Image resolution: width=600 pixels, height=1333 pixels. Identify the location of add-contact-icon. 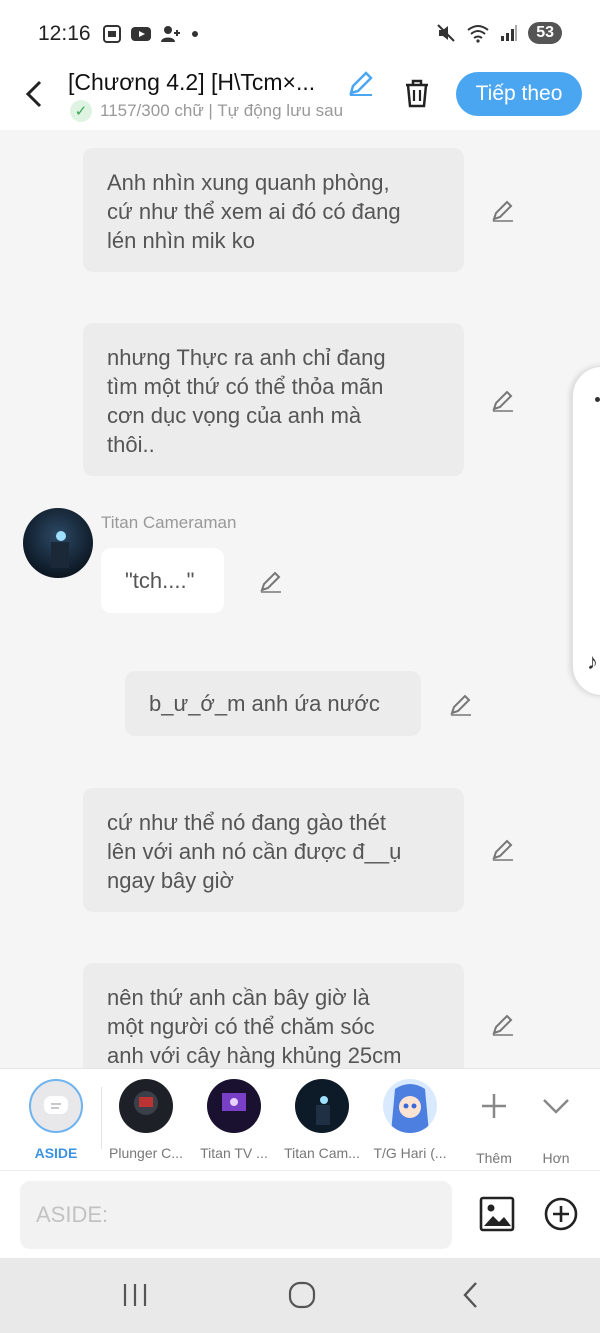
(170, 34).